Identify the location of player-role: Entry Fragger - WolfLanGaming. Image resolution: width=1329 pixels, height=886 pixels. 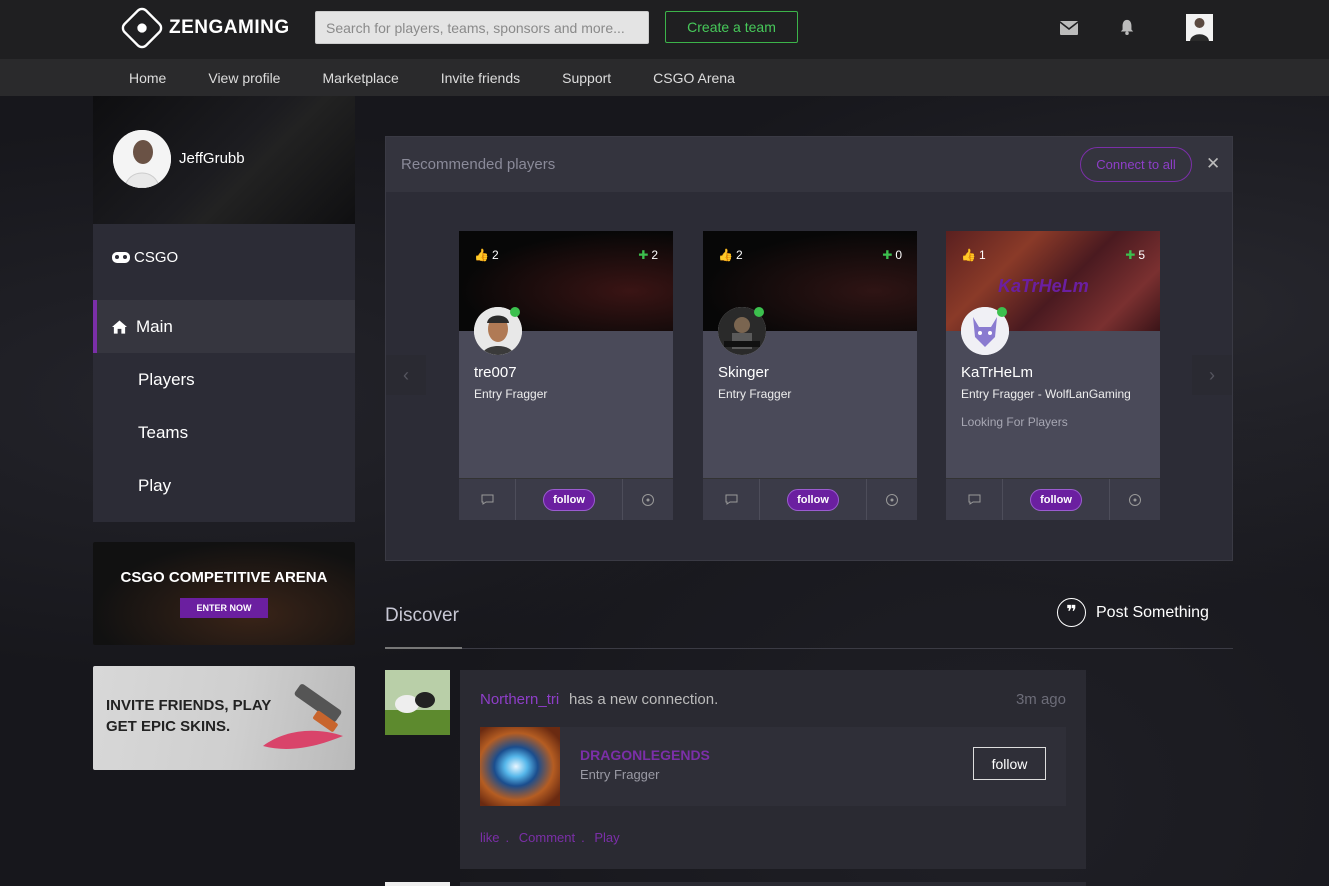
(1046, 394).